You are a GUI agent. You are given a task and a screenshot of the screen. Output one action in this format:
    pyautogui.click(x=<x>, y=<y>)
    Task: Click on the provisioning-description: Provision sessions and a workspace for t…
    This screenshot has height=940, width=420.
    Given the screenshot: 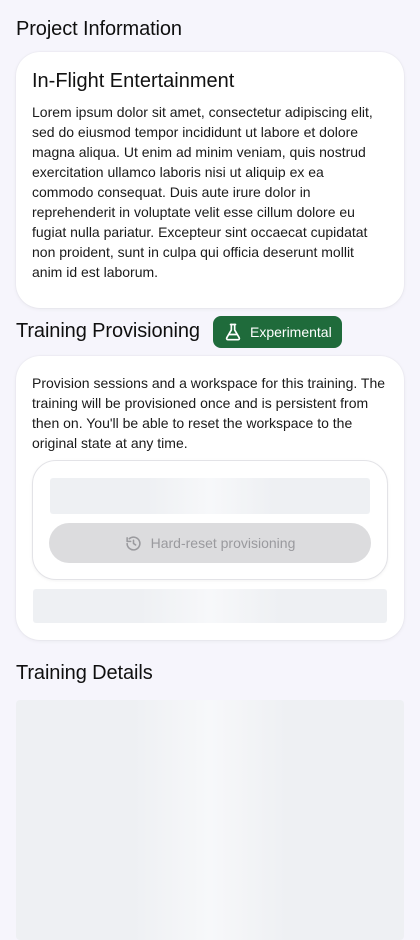 What is the action you would take?
    pyautogui.click(x=209, y=413)
    